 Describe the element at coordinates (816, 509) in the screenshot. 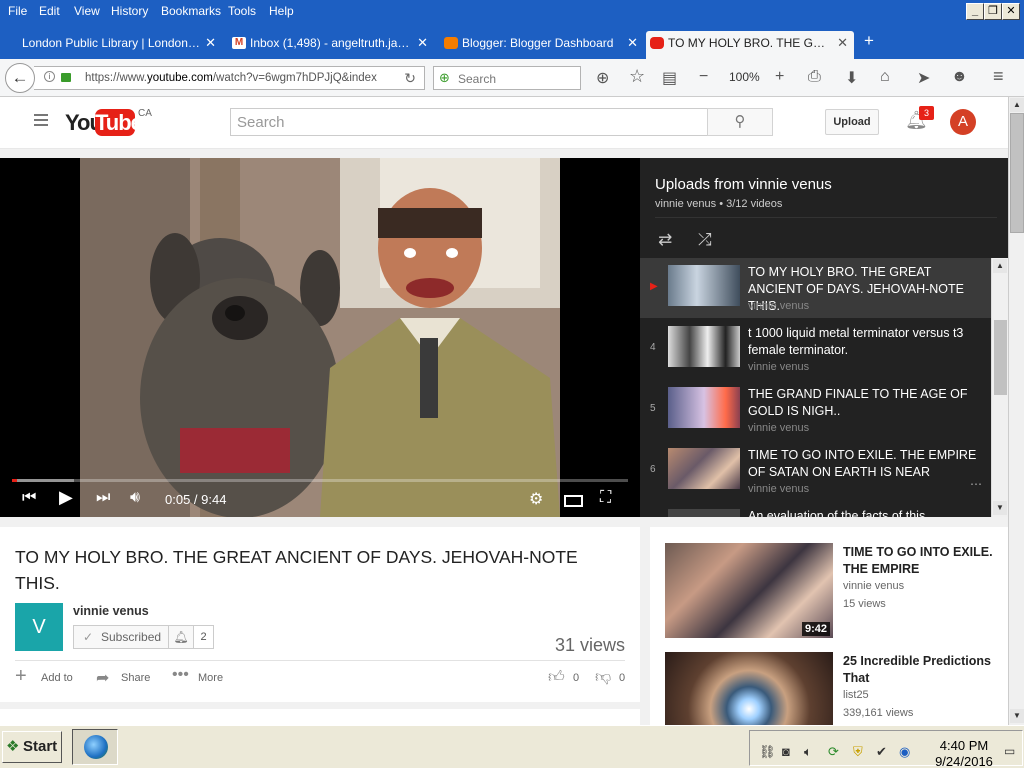

I see `playlist-item: An evaluation of the facts of this` at that location.